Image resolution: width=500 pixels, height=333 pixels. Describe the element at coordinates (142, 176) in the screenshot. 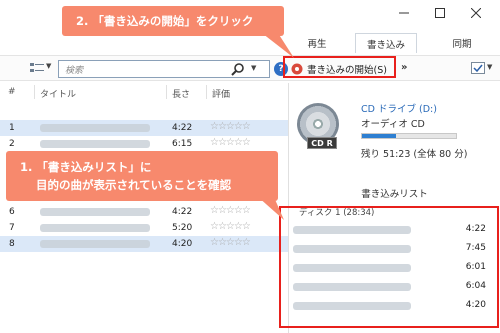

I see `callout-step-1: 1. 「書き込みリスト」に 目的の曲が表示されていることを確認` at that location.